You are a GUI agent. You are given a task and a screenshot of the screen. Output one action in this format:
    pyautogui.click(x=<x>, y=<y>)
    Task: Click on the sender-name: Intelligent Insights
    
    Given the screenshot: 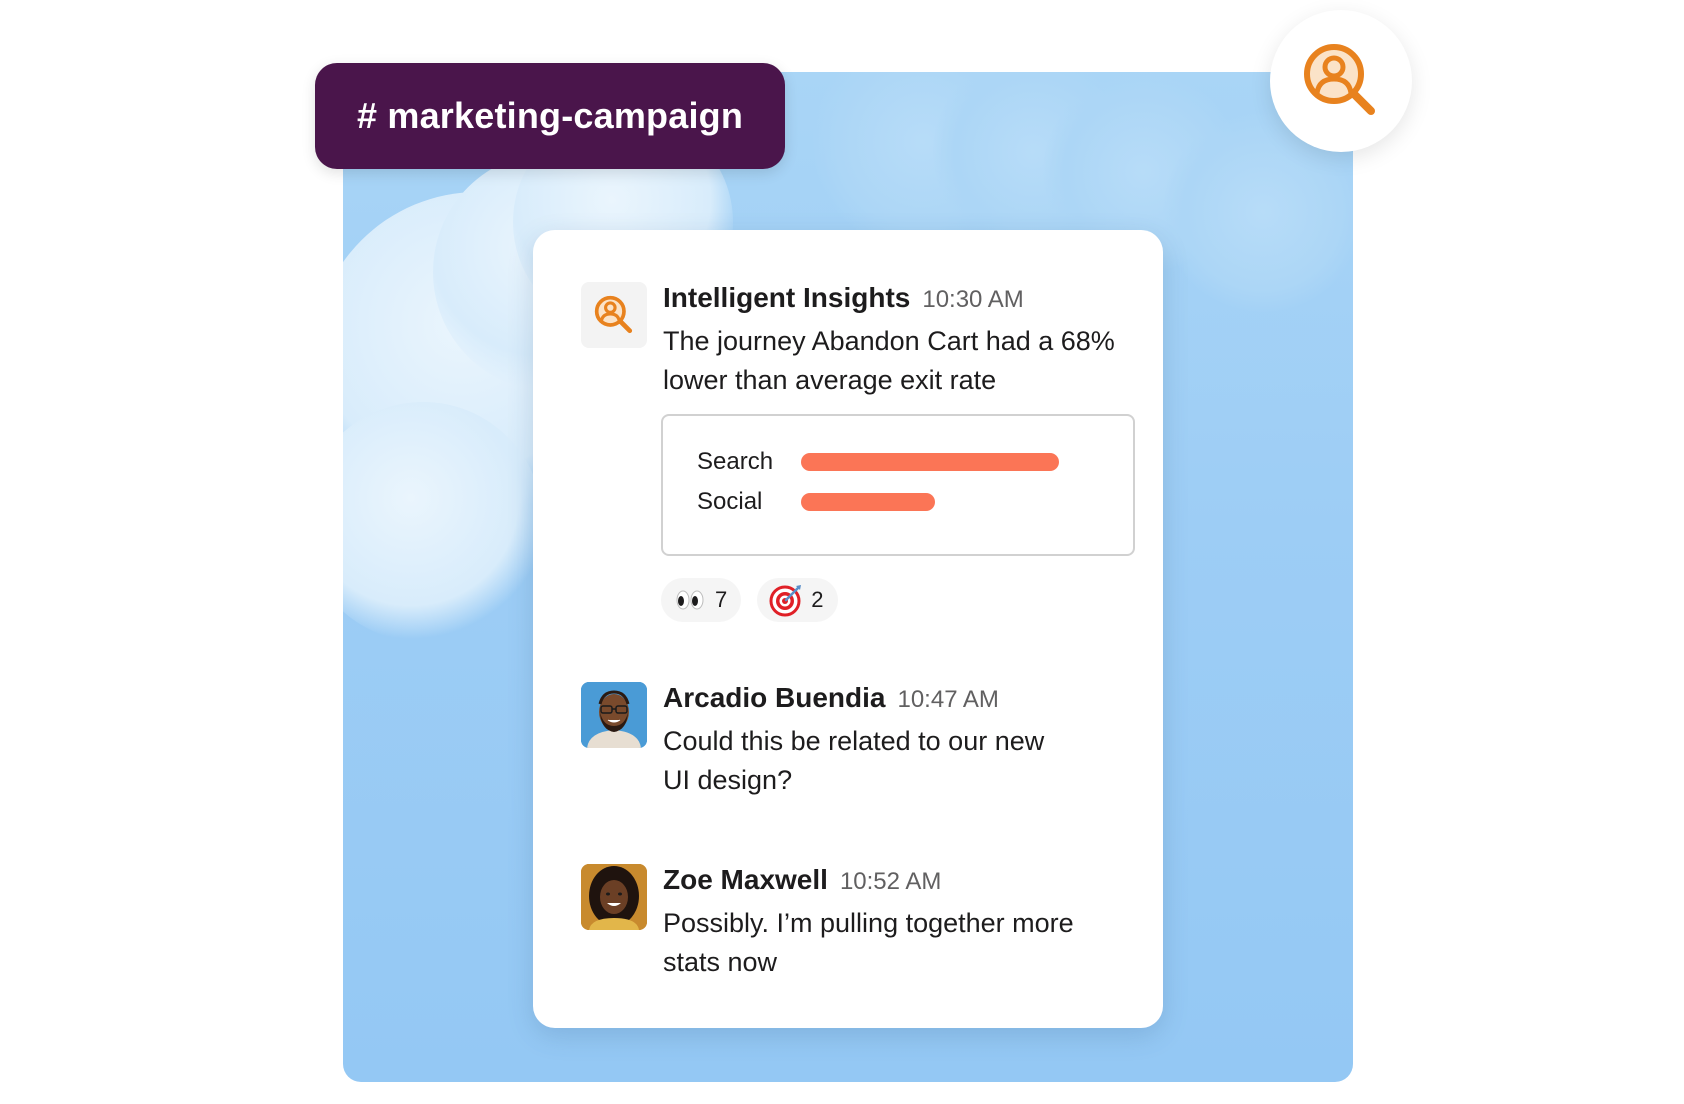 What is the action you would take?
    pyautogui.click(x=786, y=298)
    